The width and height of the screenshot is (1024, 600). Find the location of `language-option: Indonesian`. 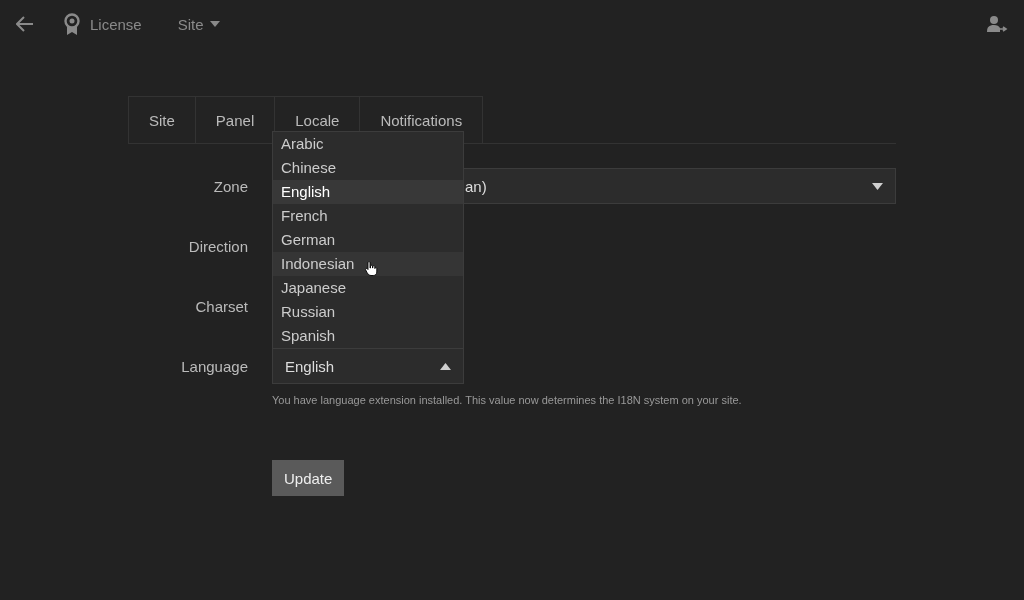

language-option: Indonesian is located at coordinates (368, 264).